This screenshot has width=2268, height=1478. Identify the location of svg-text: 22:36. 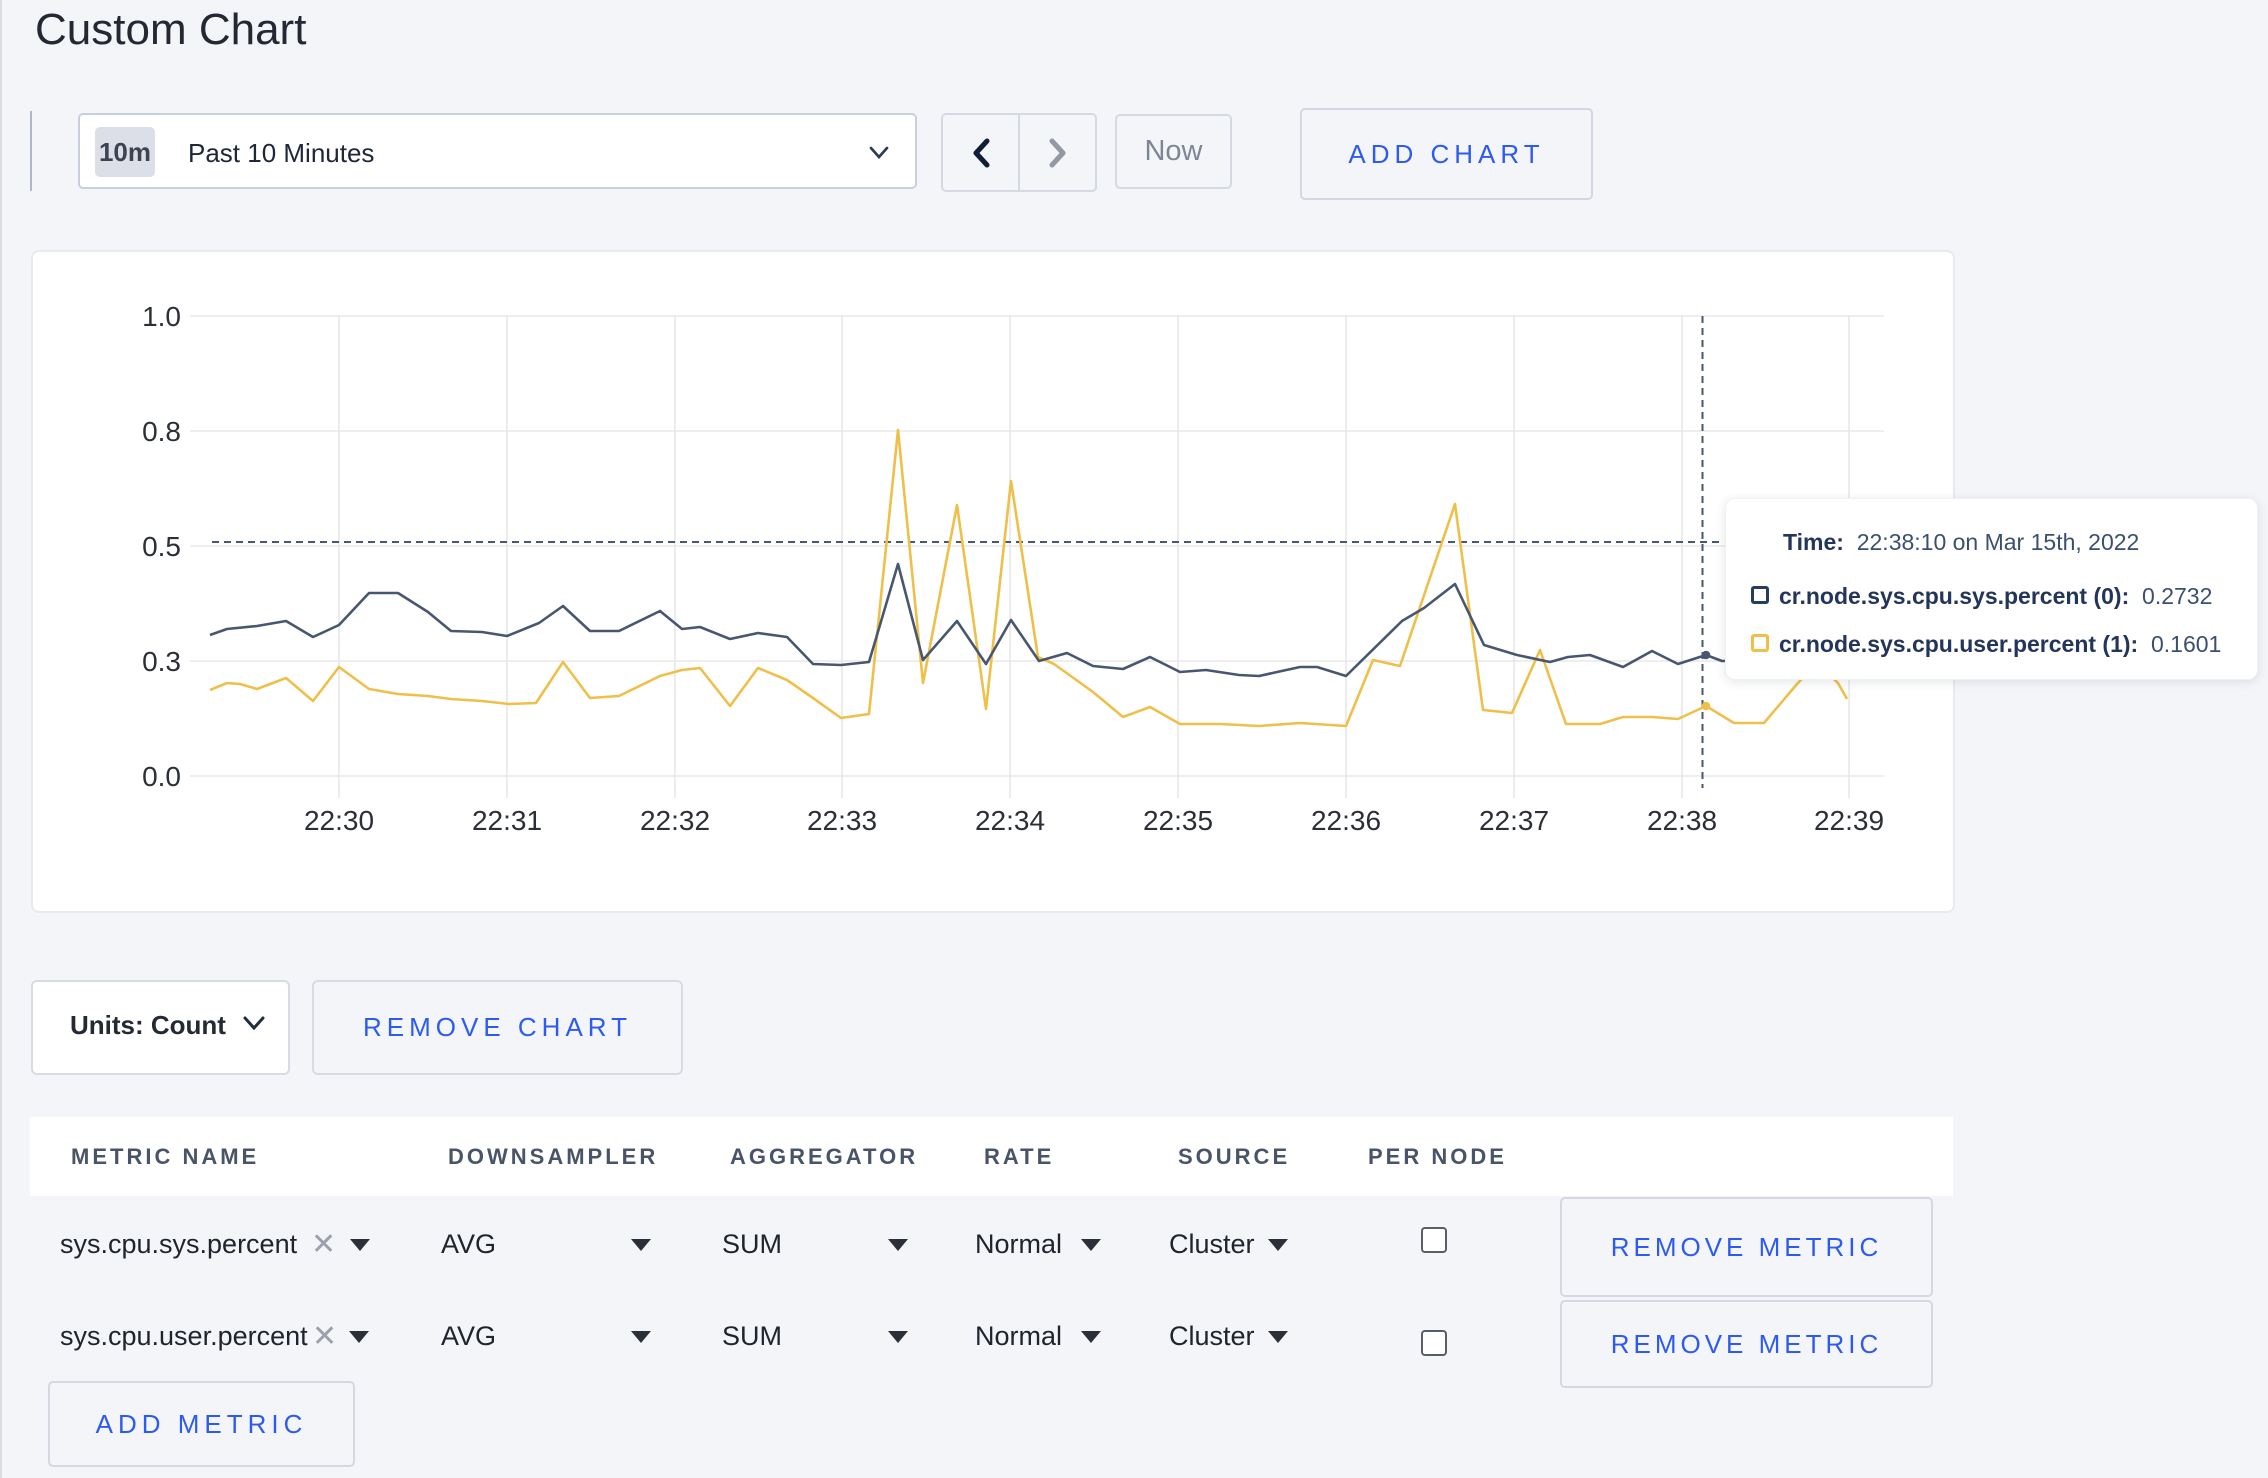
(1346, 820).